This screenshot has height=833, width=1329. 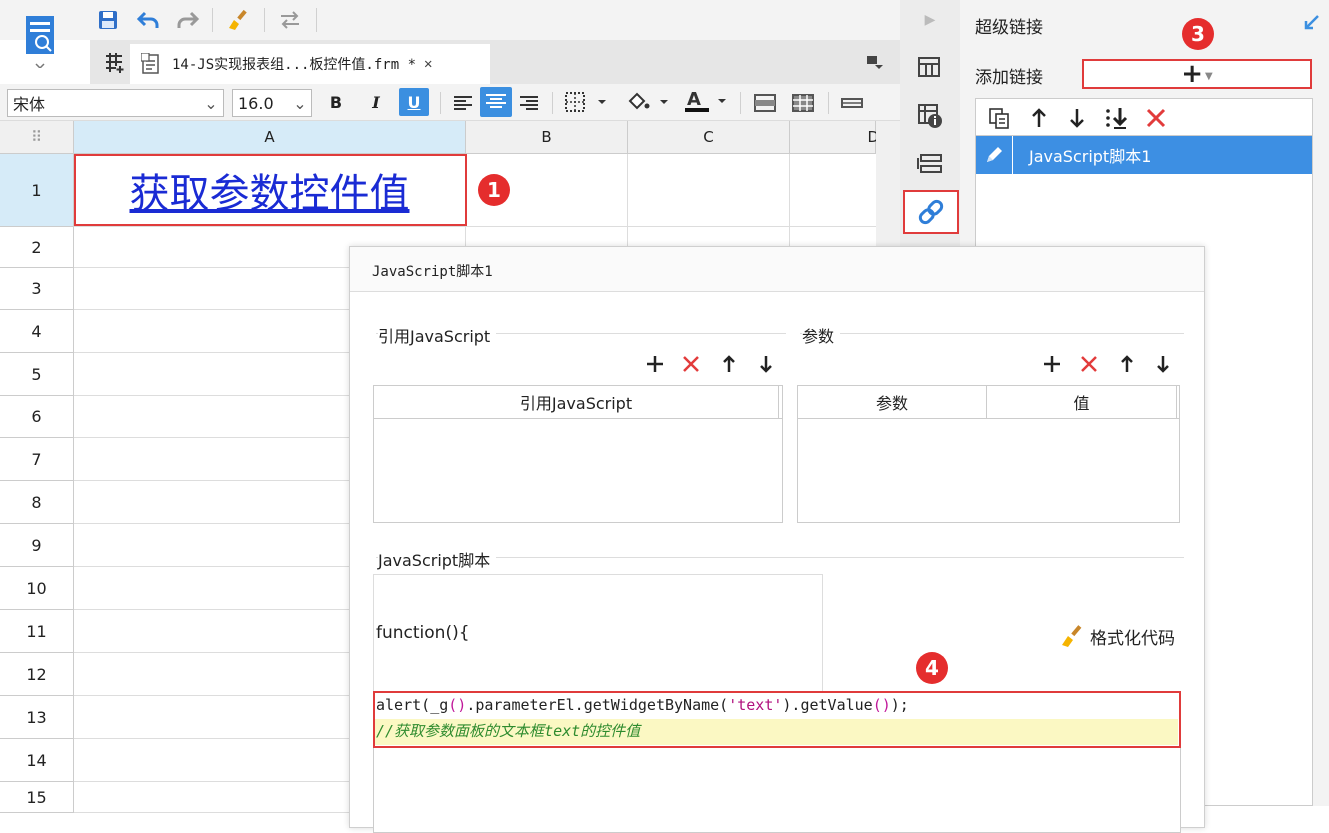 I want to click on edit-pencil-icon, so click(x=994, y=155).